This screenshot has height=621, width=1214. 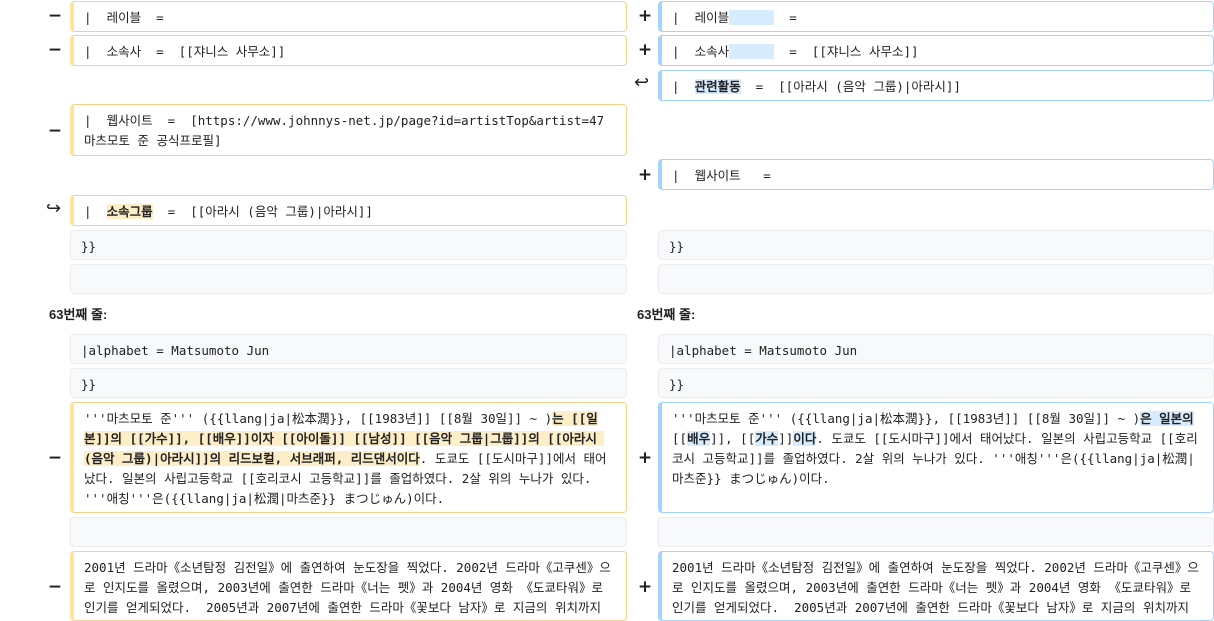 What do you see at coordinates (348, 16) in the screenshot?
I see `diff-deleted-line: | 레이블 =` at bounding box center [348, 16].